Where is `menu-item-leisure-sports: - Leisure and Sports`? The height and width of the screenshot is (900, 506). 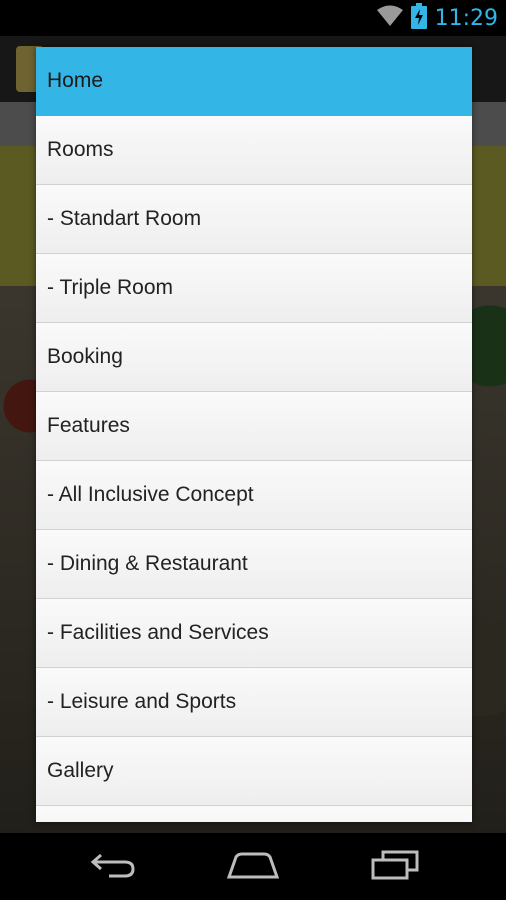
menu-item-leisure-sports: - Leisure and Sports is located at coordinates (254, 702).